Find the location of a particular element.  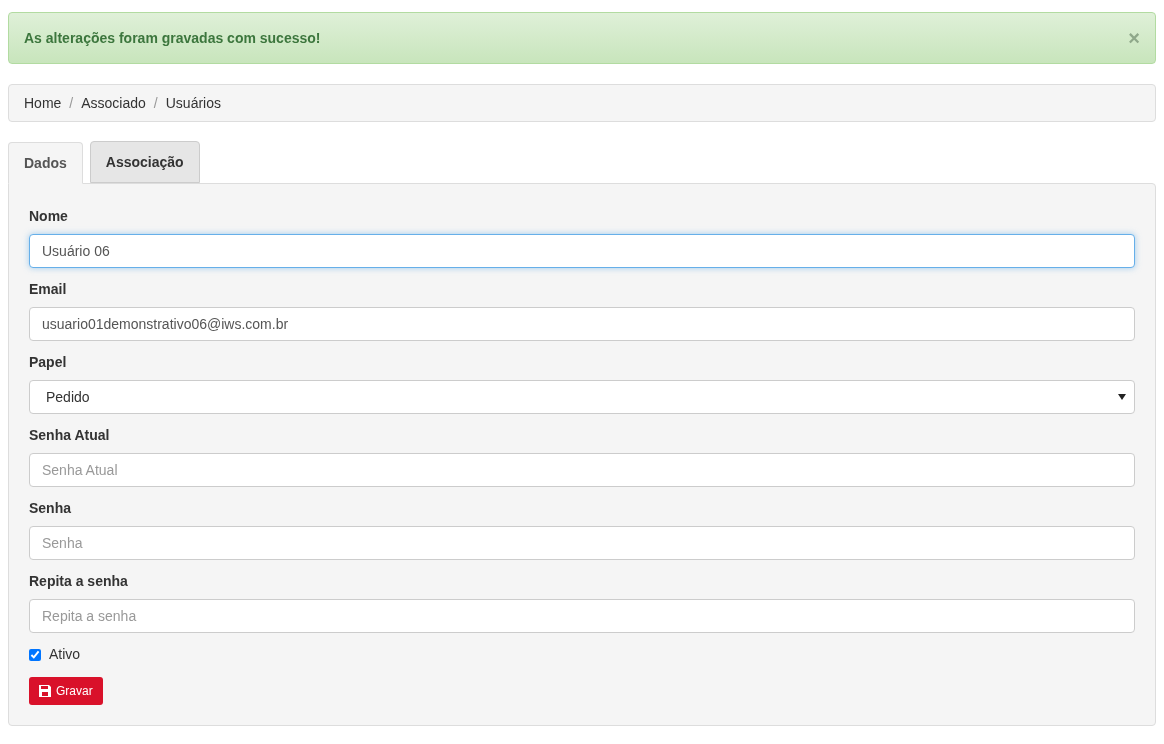

breadcrumb-link: Home is located at coordinates (43, 103).